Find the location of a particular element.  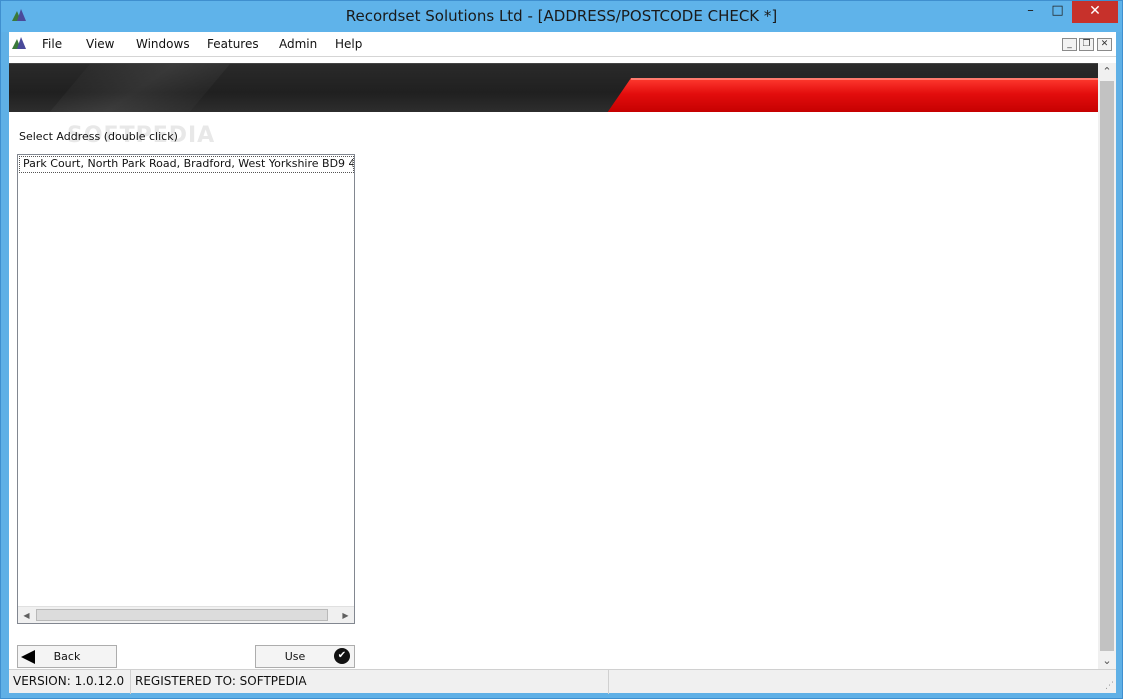

menu-features: Features is located at coordinates (233, 44).